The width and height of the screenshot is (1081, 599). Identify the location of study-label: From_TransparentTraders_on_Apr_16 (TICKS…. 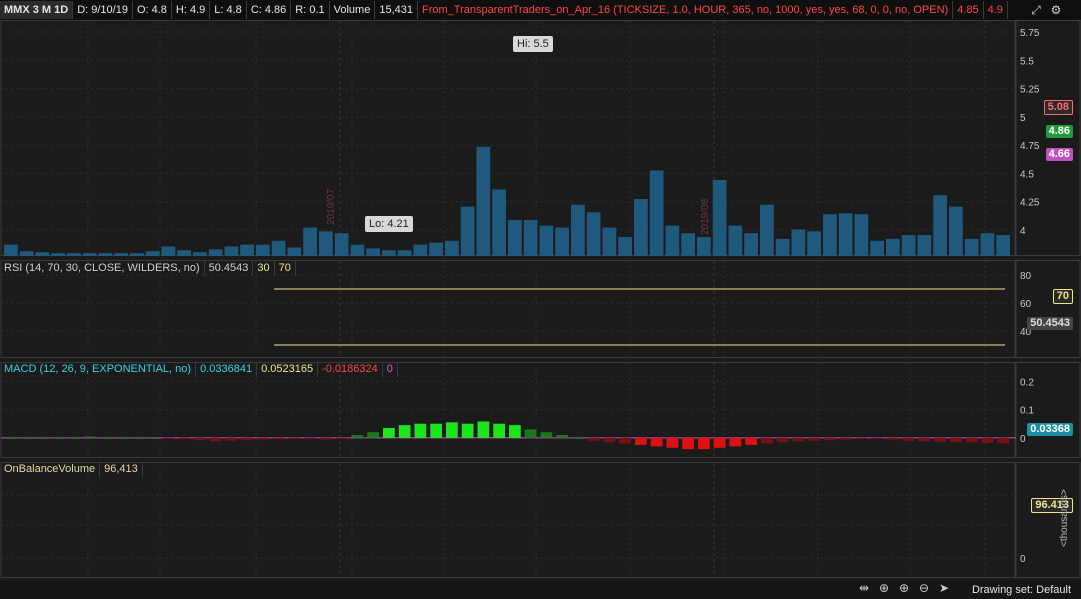
(686, 10).